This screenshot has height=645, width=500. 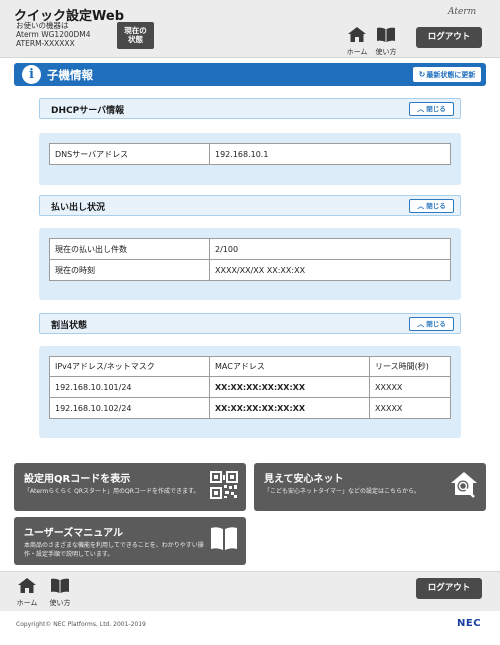 I want to click on home-search-icon, so click(x=464, y=485).